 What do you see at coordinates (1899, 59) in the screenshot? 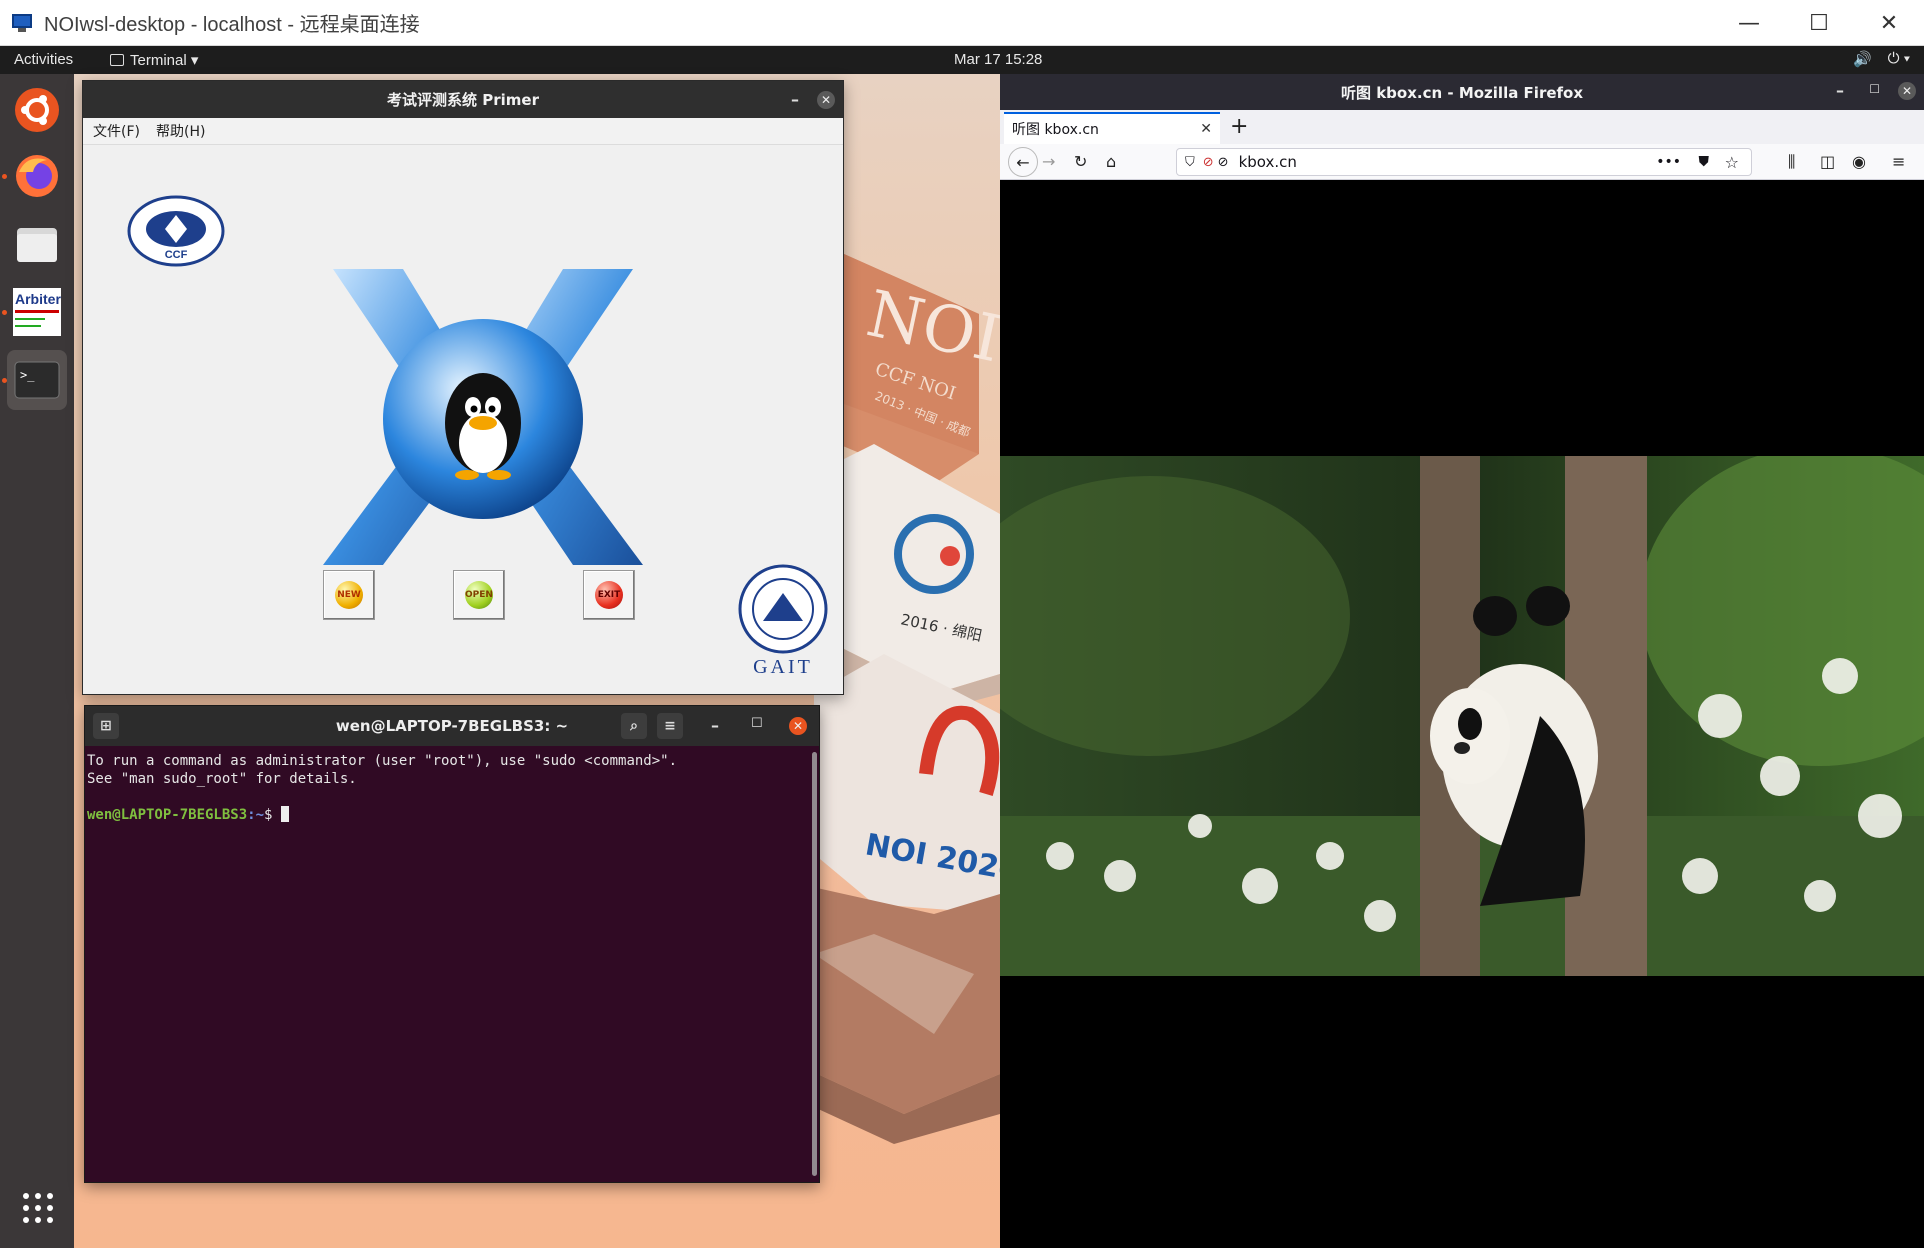
I see `power-menu-icon: ⏻ ▾` at bounding box center [1899, 59].